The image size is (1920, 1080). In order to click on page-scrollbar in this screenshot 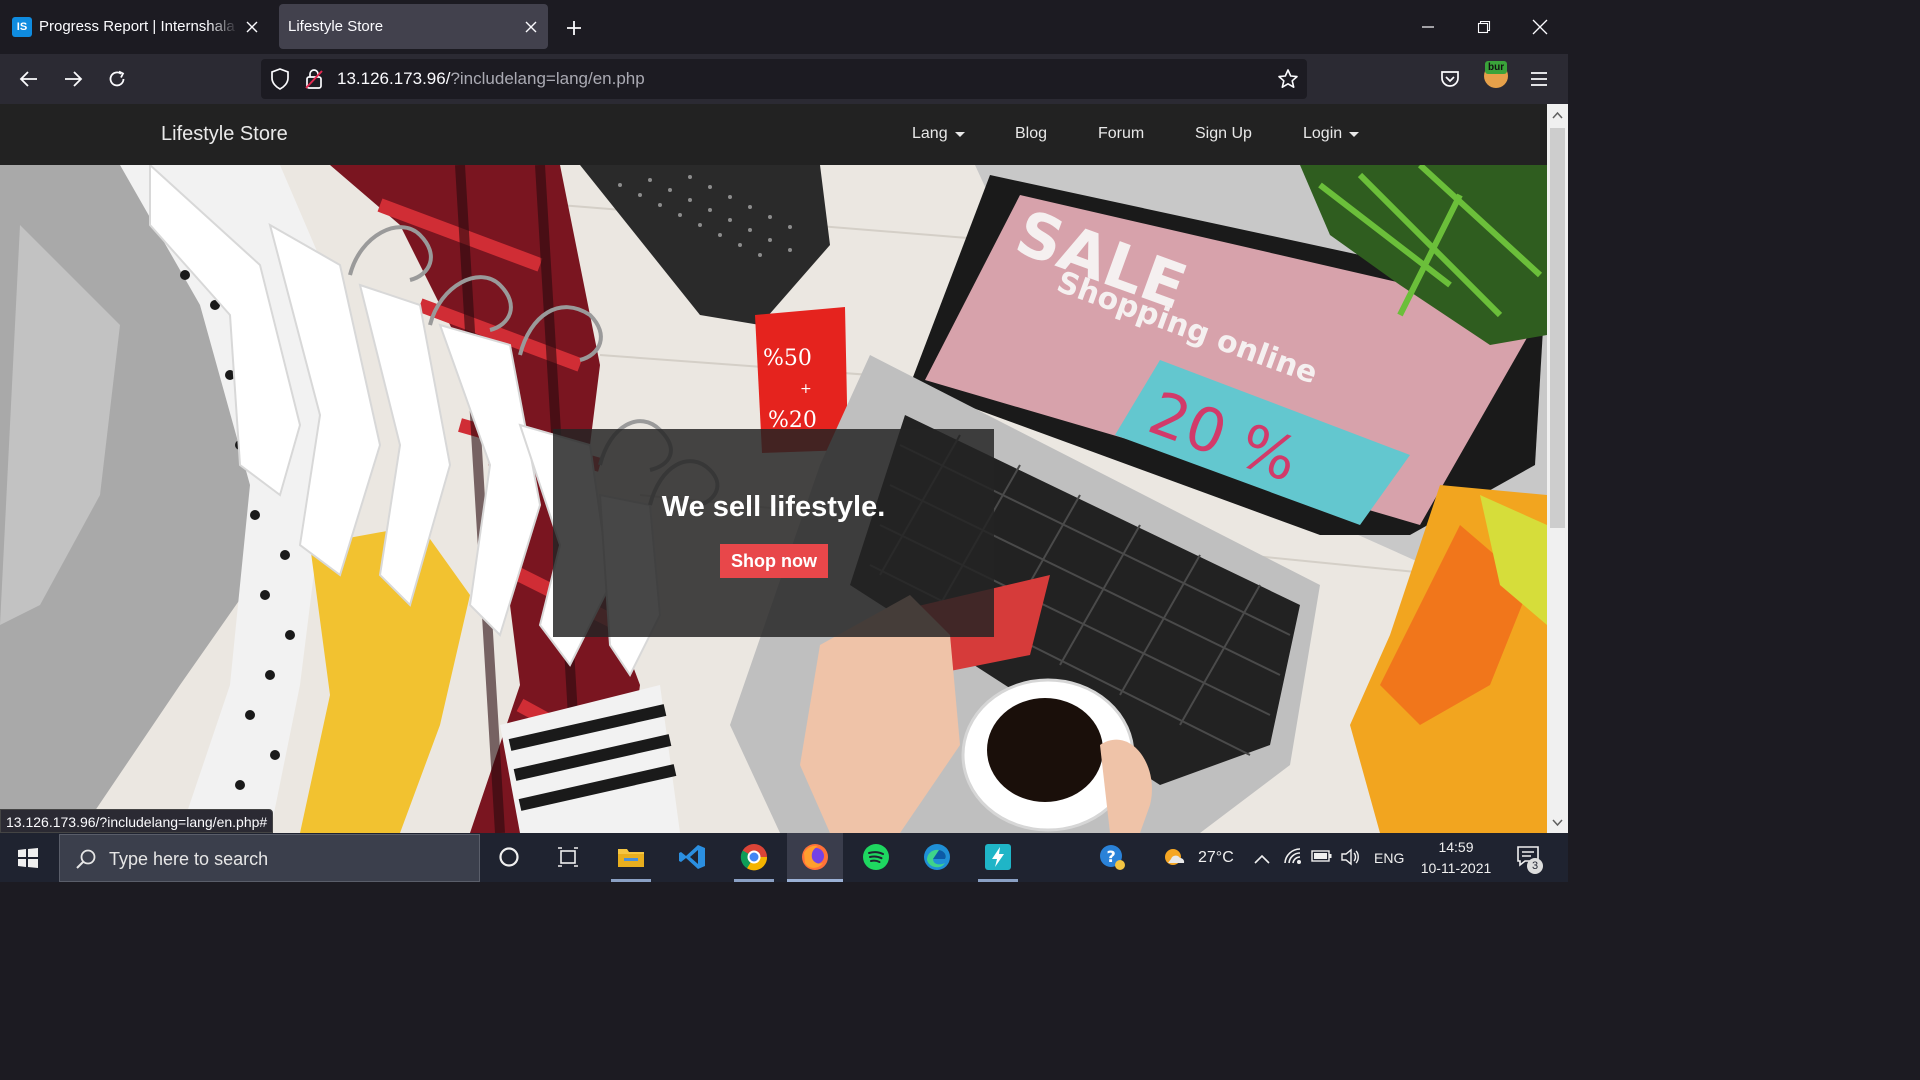, I will do `click(1557, 468)`.